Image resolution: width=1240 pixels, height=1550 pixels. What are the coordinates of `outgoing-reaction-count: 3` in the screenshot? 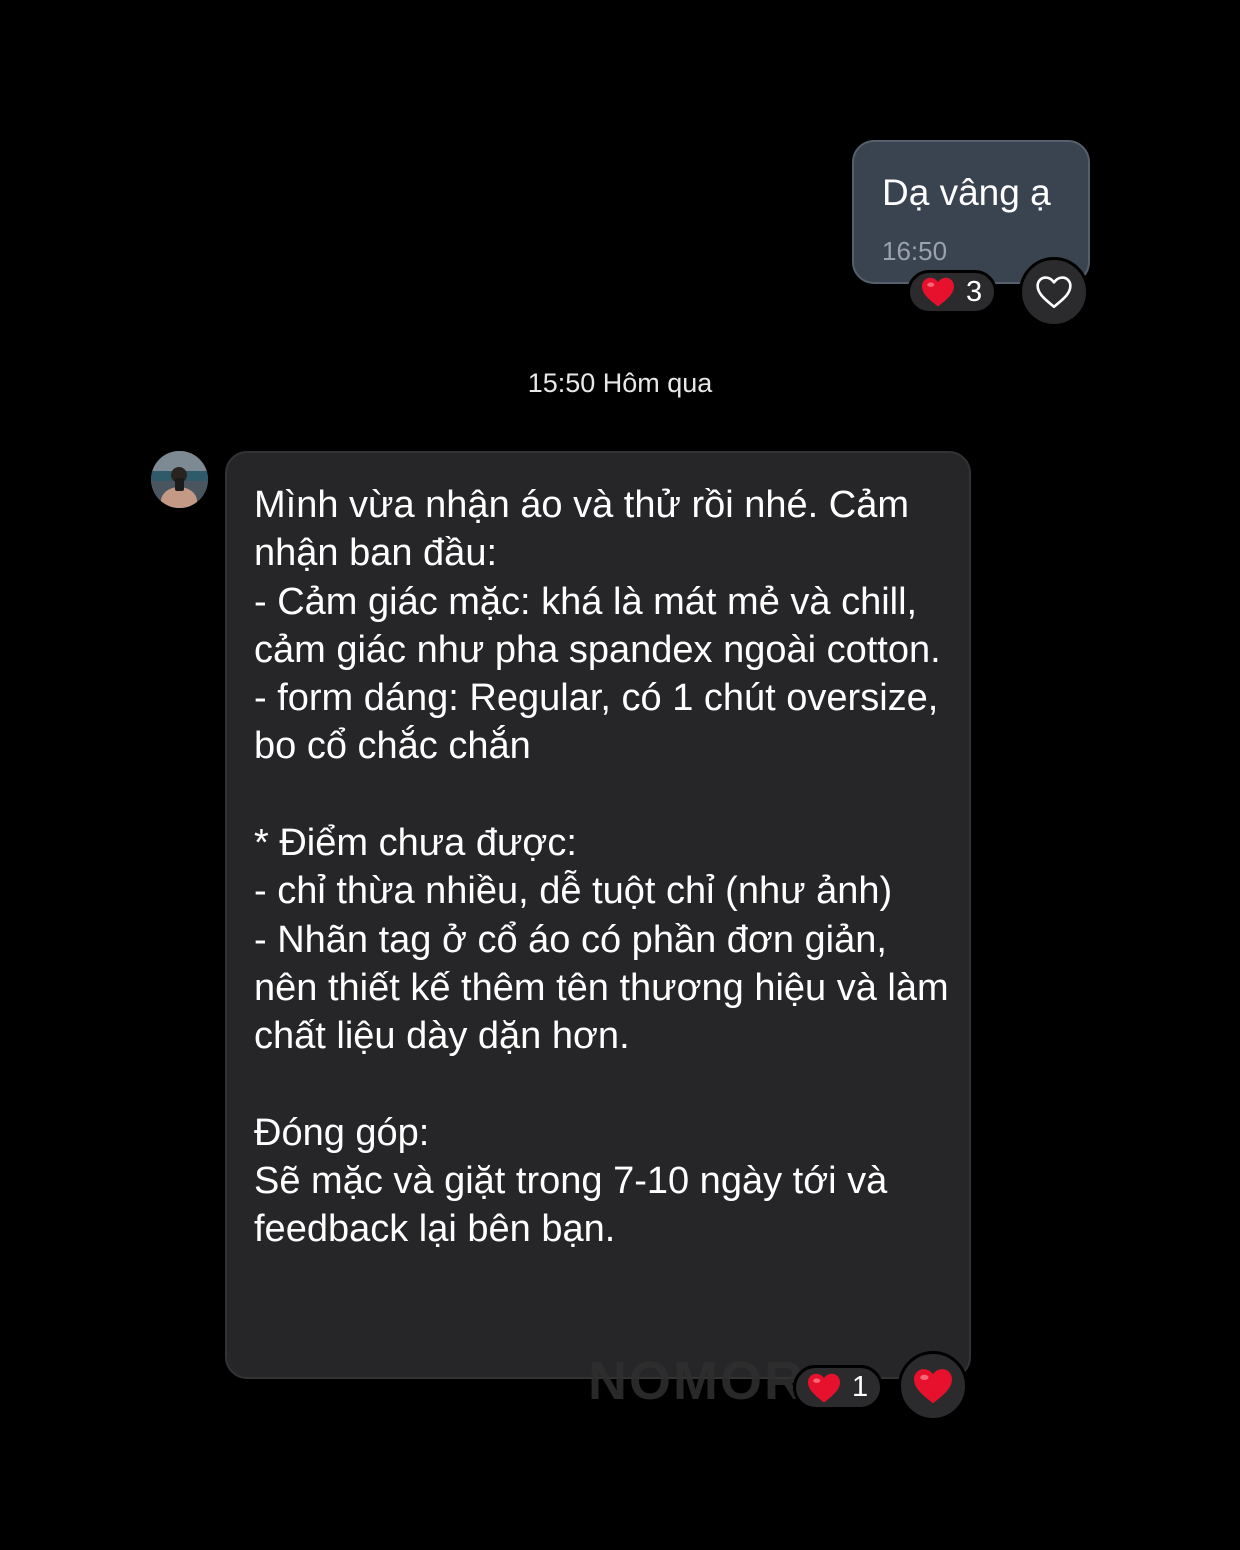 It's located at (974, 291).